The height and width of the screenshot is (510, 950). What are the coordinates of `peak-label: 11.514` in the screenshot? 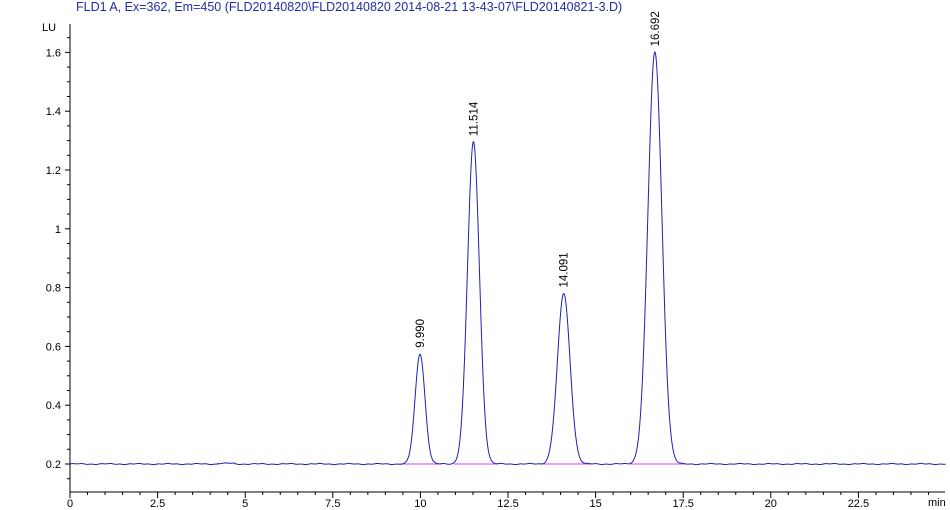 It's located at (474, 118).